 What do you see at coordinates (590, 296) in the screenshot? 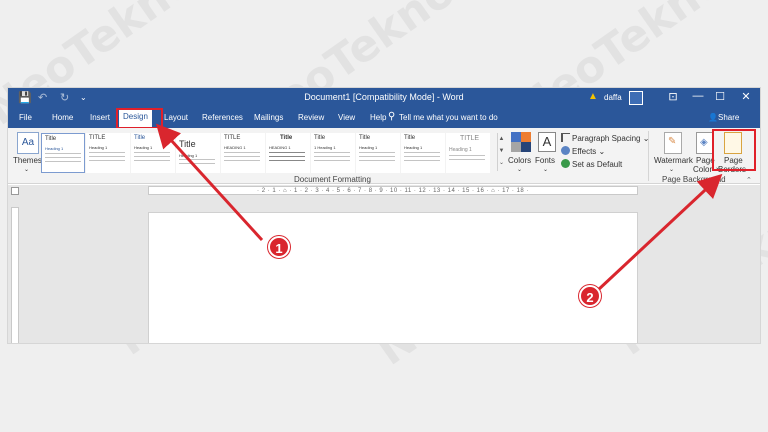
I see `step-2-badge: 2` at bounding box center [590, 296].